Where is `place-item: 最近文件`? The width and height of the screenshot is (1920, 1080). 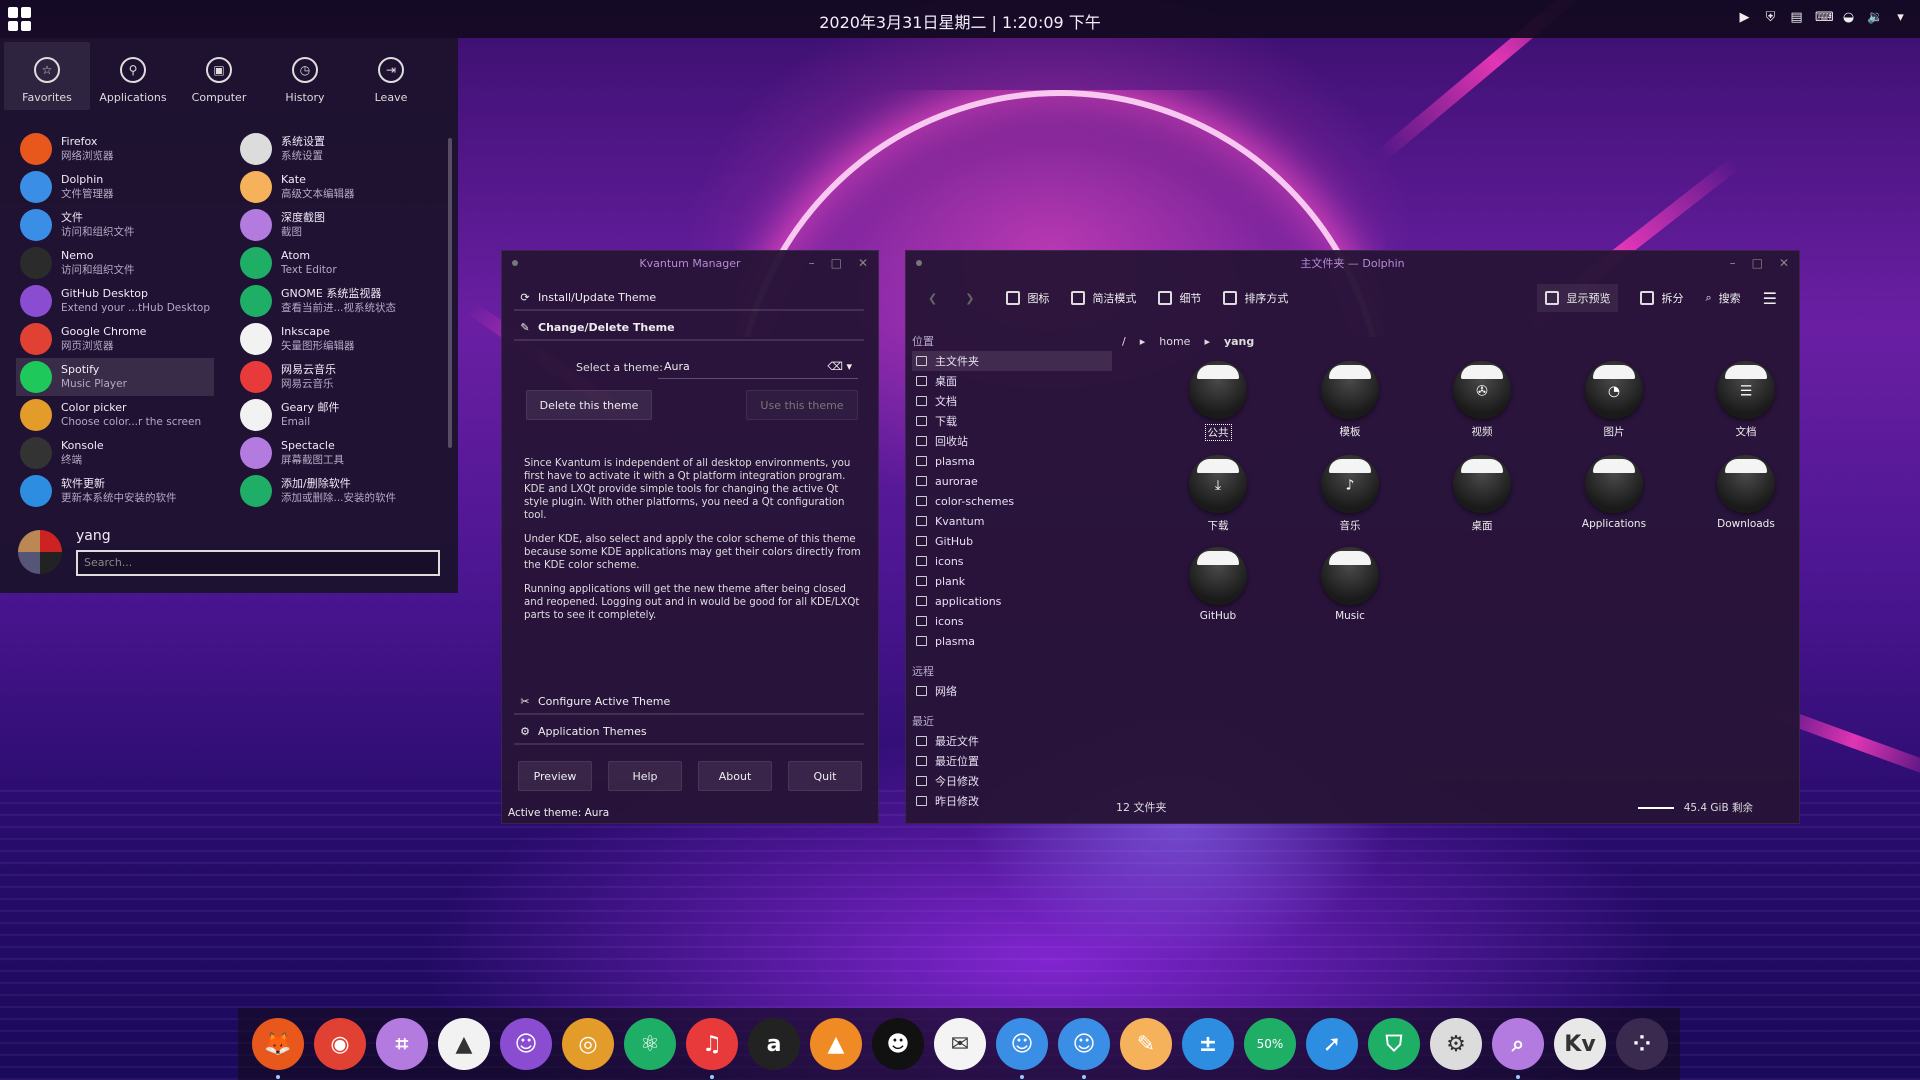
place-item: 最近文件 is located at coordinates (1012, 741).